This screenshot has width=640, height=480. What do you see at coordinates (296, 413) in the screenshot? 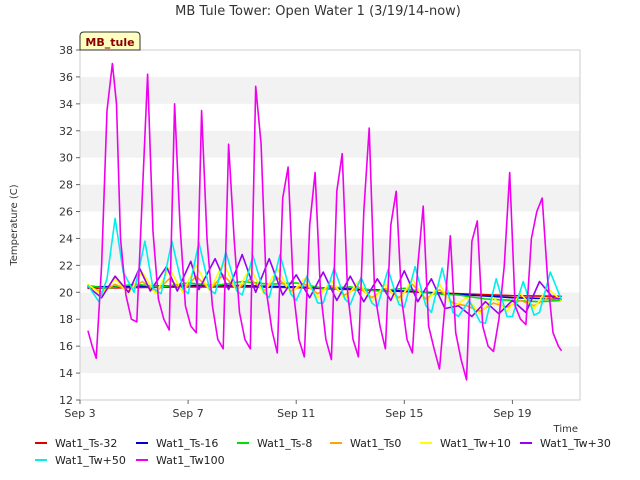
I see `x-tick-label: Sep 11` at bounding box center [296, 413].